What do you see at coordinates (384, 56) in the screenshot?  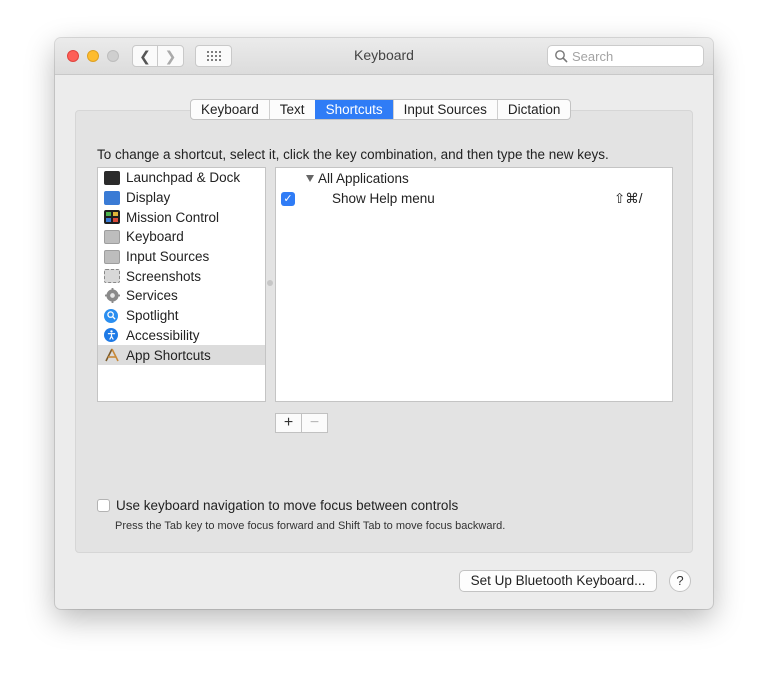 I see `title-bar: ❮ ❯ Keyboard` at bounding box center [384, 56].